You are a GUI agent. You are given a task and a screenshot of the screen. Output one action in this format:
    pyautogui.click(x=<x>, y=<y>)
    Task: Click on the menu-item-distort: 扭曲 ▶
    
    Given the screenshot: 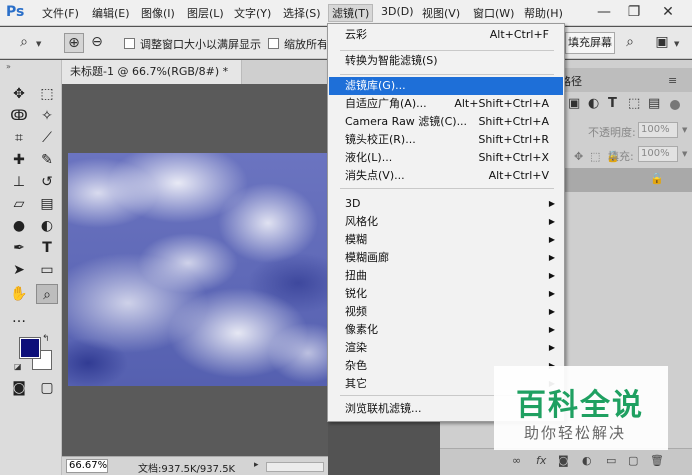 What is the action you would take?
    pyautogui.click(x=446, y=276)
    